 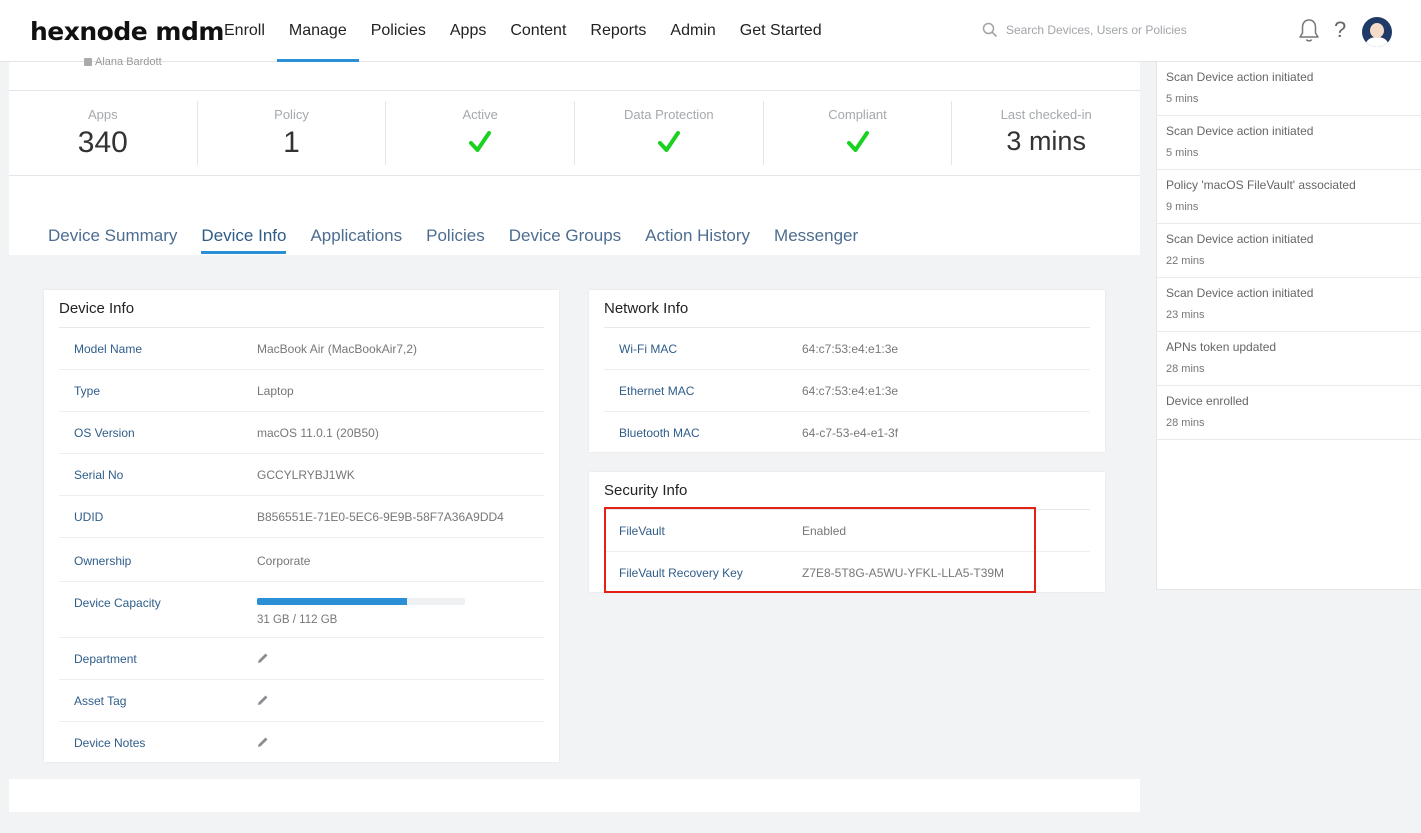 What do you see at coordinates (100, 701) in the screenshot?
I see `row-label: Asset Tag` at bounding box center [100, 701].